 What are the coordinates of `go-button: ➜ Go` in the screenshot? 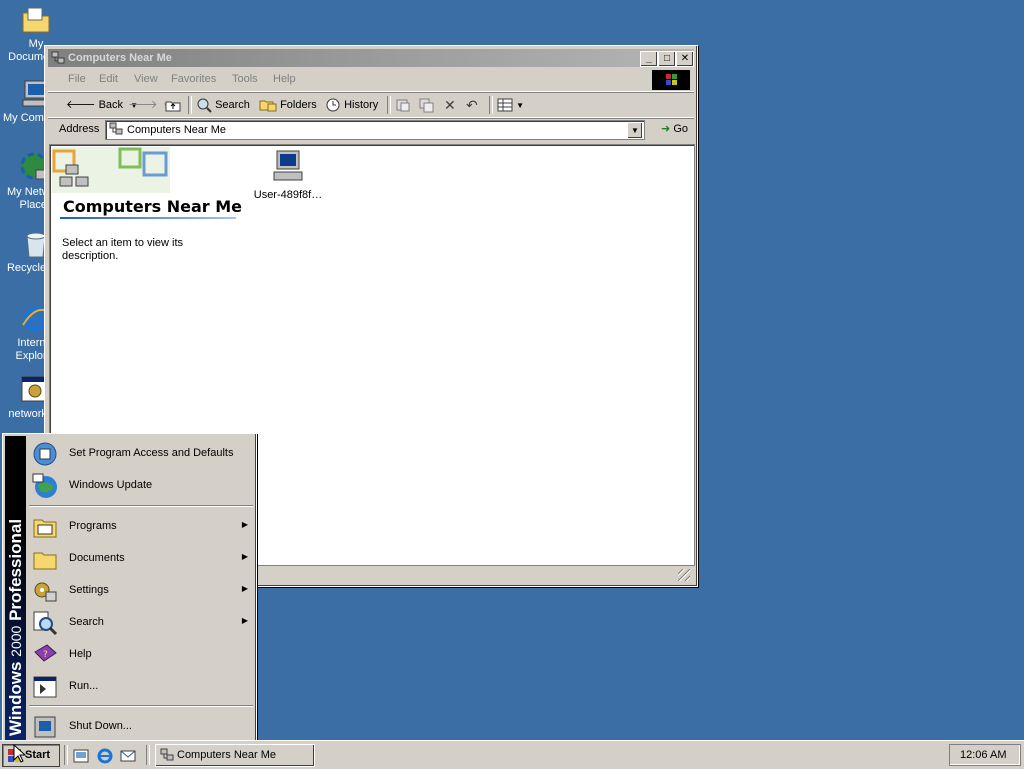 It's located at (674, 128).